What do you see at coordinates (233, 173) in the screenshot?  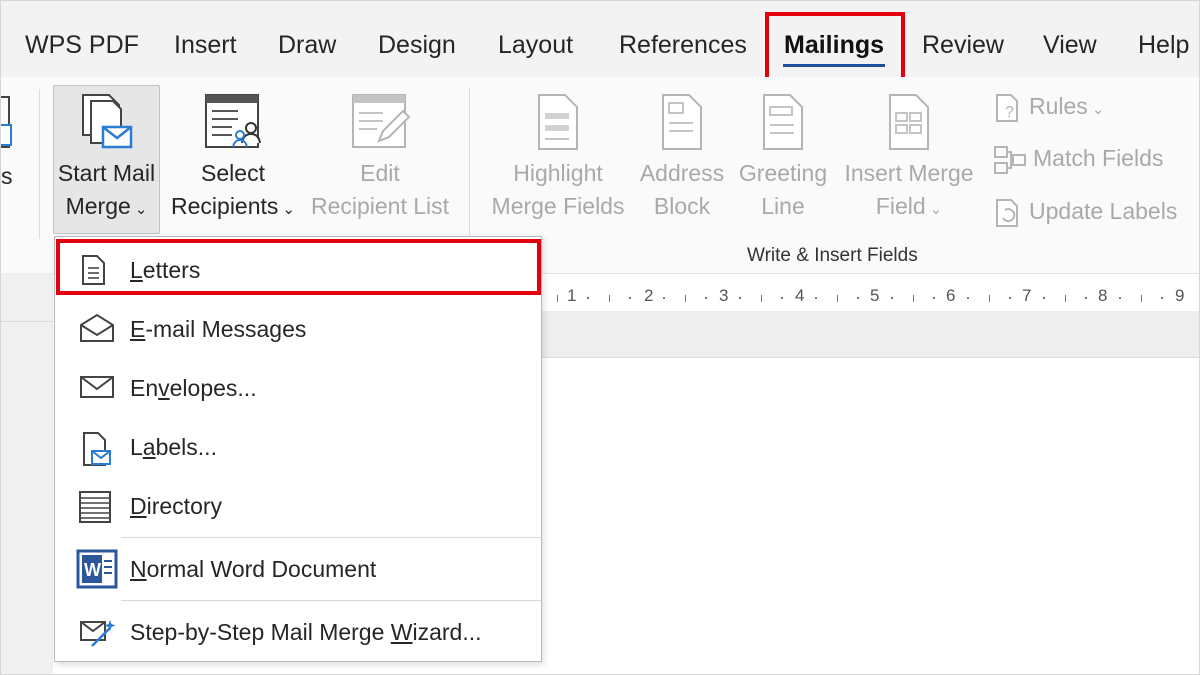 I see `select-recipients-label-1: Select` at bounding box center [233, 173].